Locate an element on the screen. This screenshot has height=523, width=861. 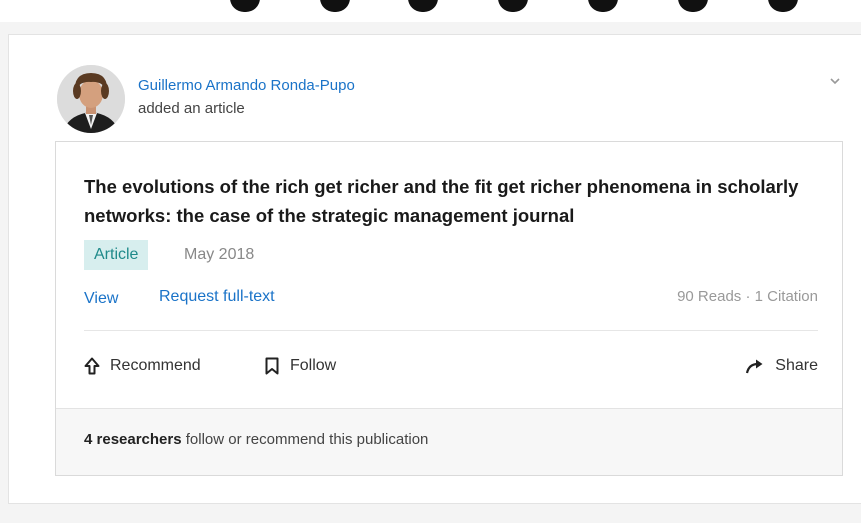
activity-description: added an article is located at coordinates (191, 108).